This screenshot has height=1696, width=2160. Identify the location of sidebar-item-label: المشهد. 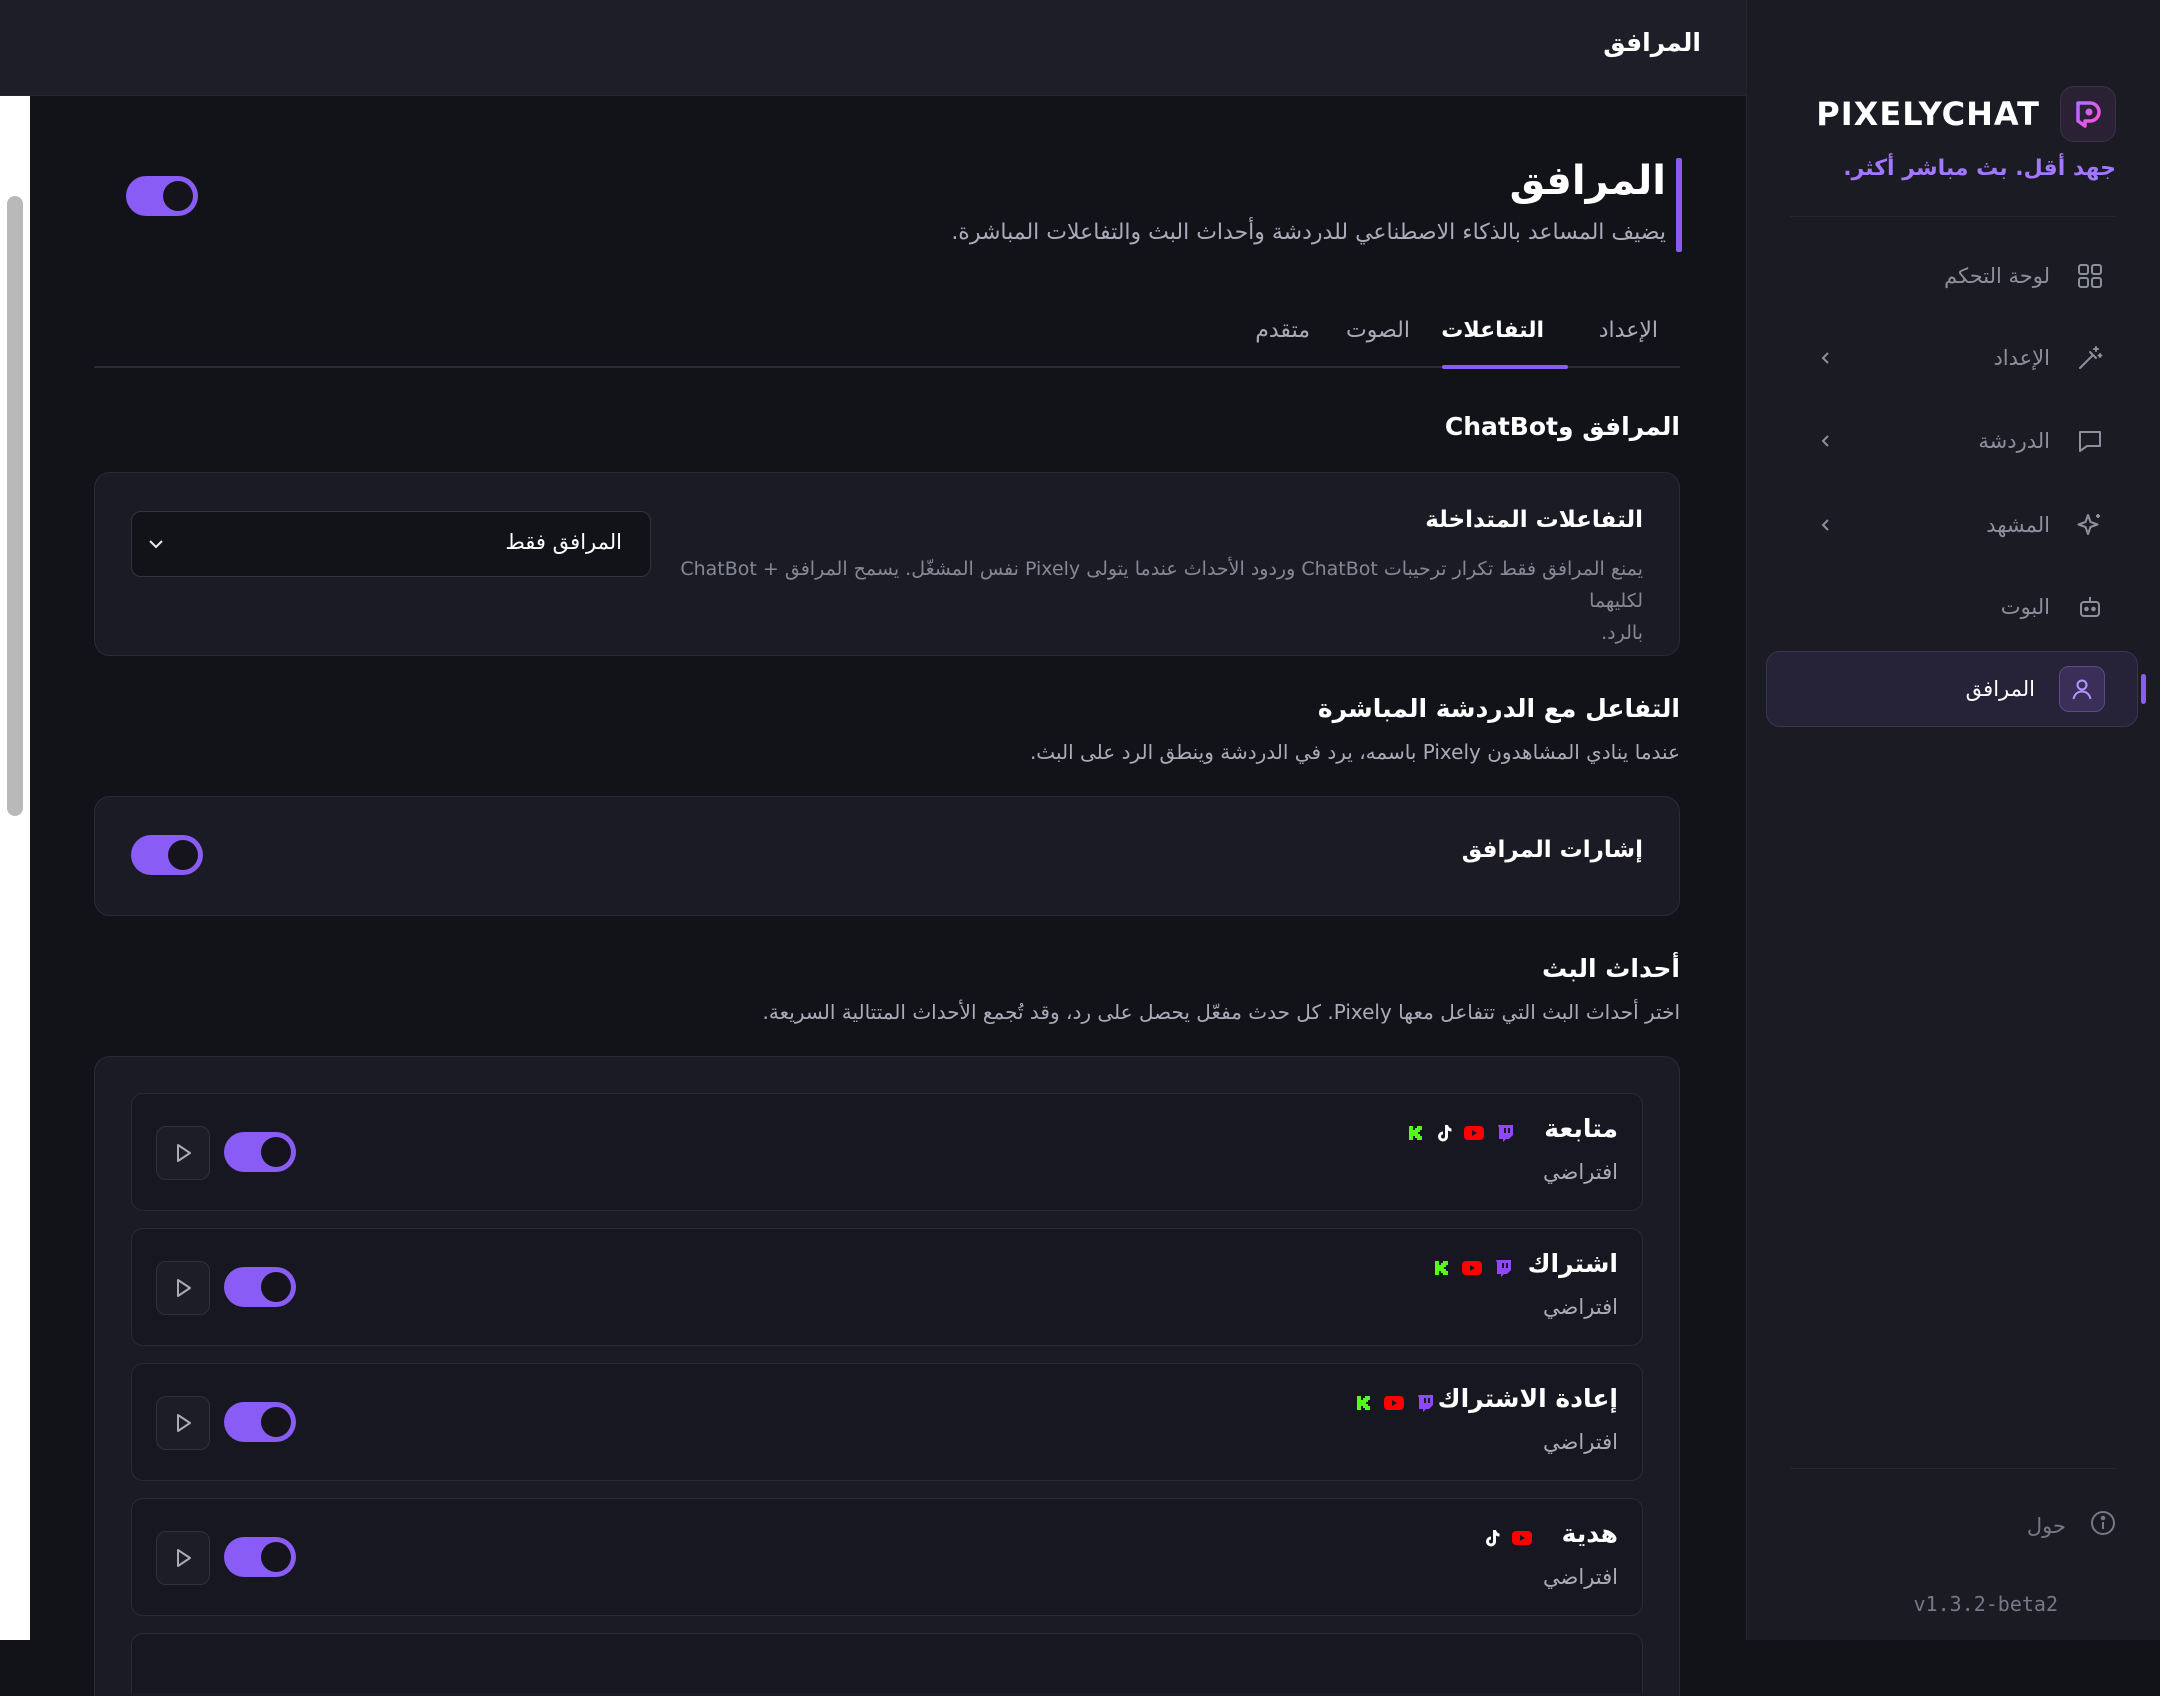
(2018, 525).